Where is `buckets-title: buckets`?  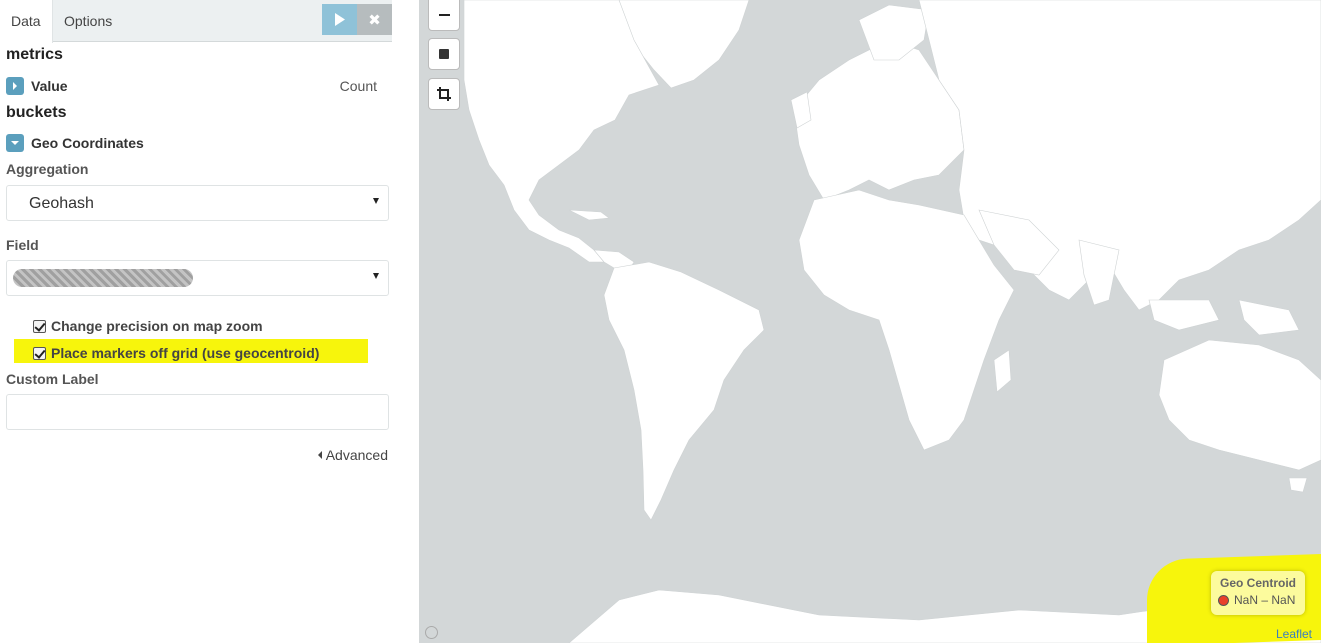 buckets-title: buckets is located at coordinates (36, 112).